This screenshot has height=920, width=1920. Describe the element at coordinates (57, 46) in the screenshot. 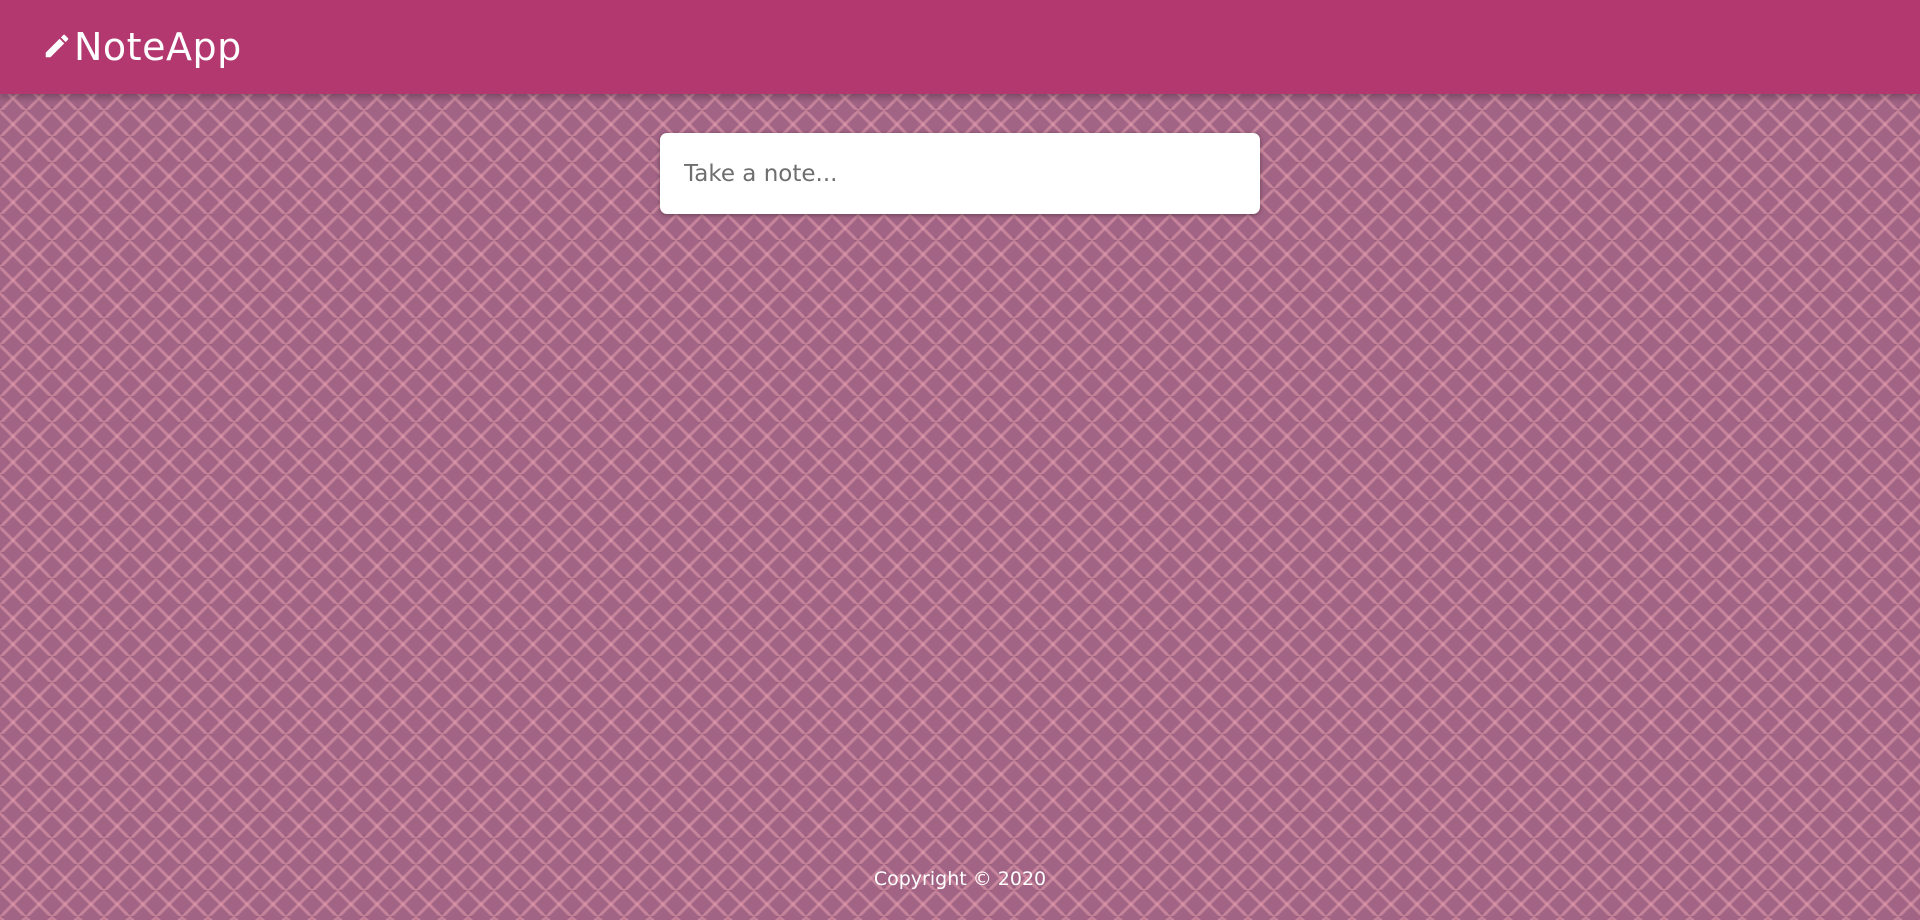

I see `pencil-icon` at that location.